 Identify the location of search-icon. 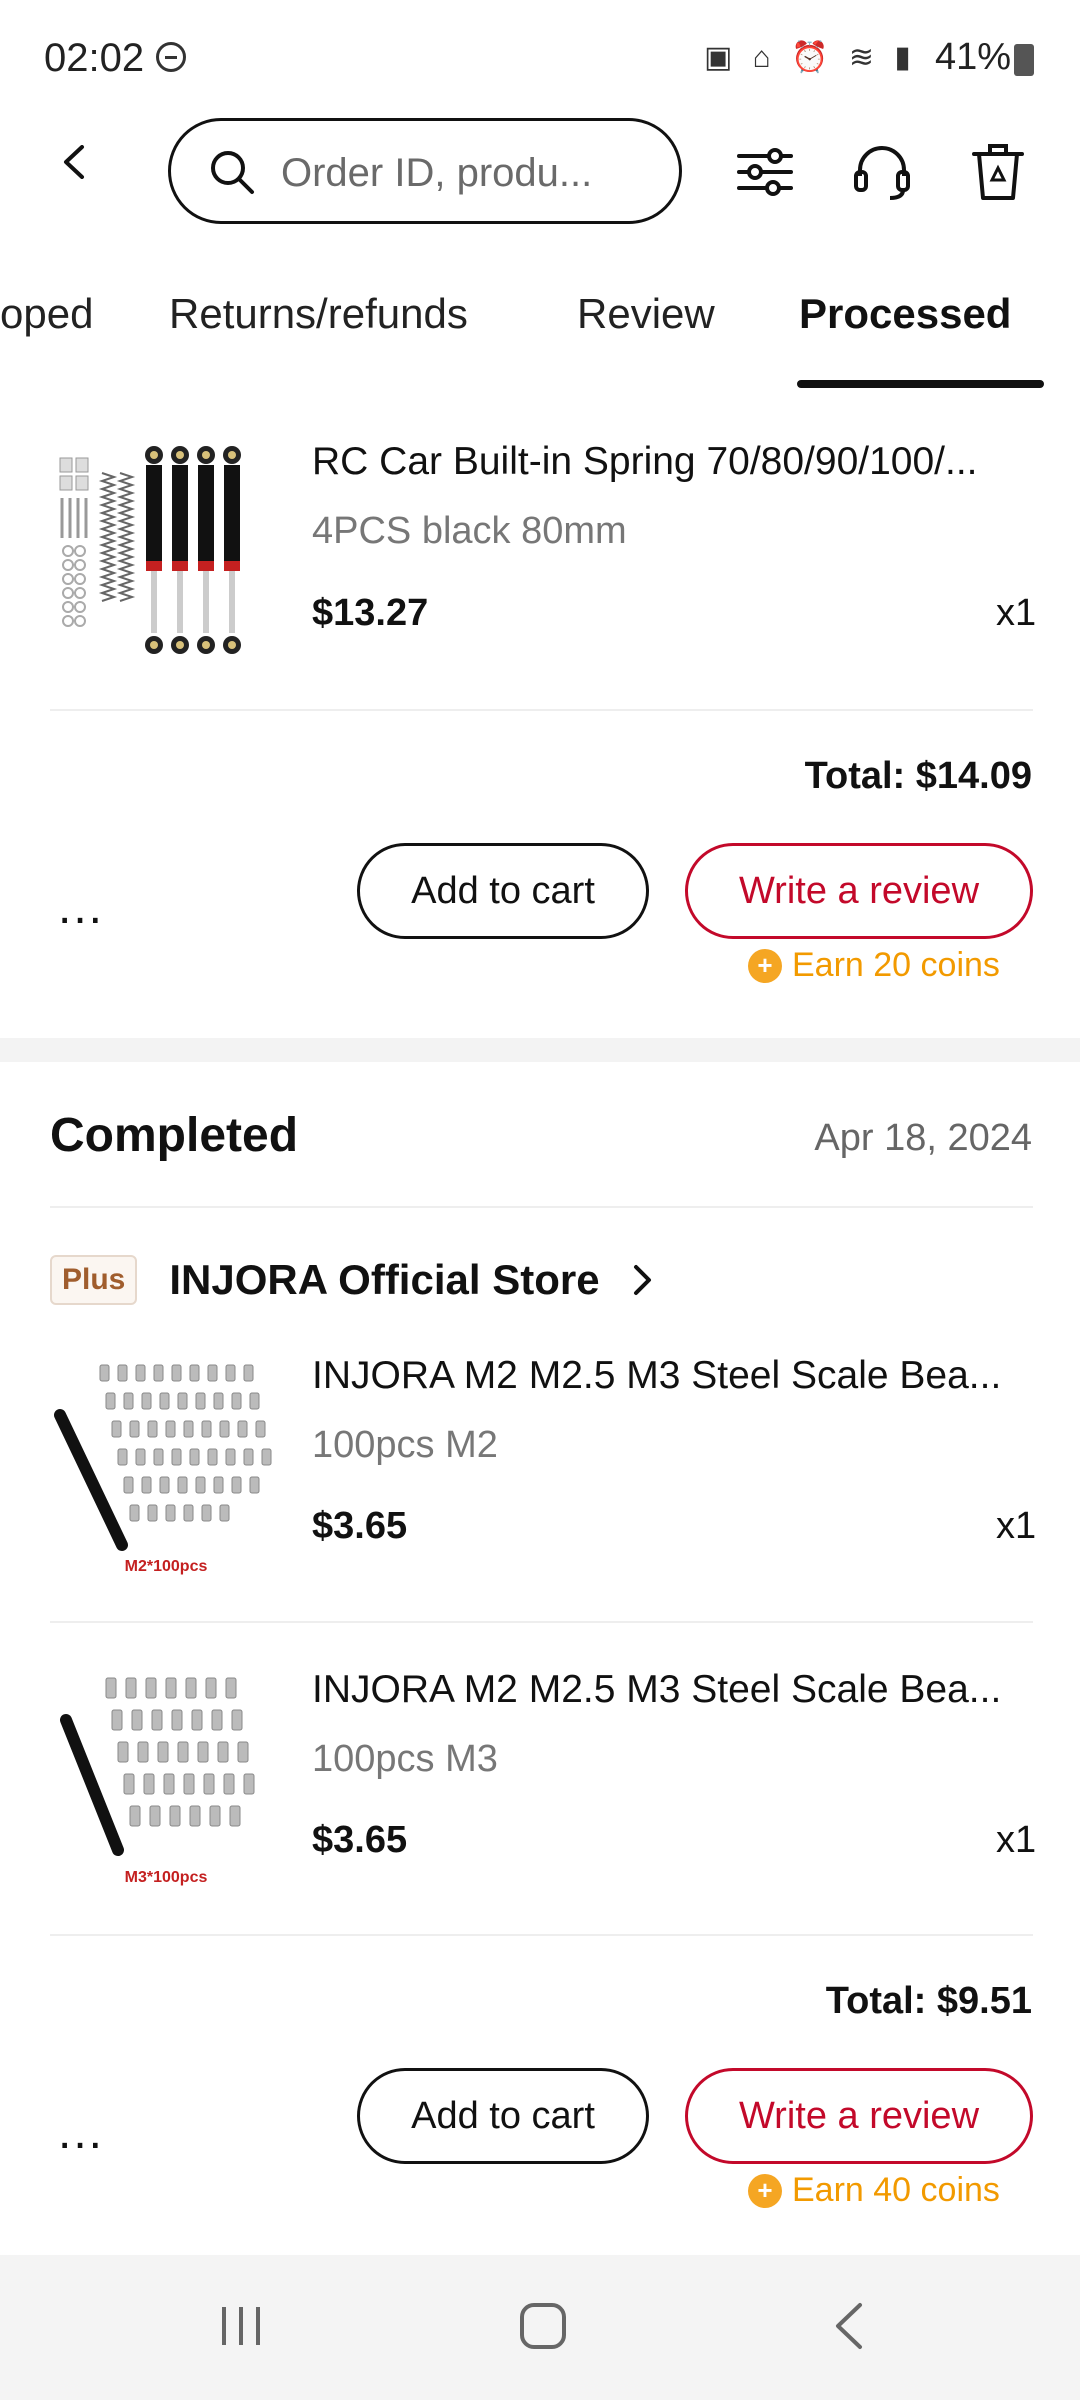
(232, 172).